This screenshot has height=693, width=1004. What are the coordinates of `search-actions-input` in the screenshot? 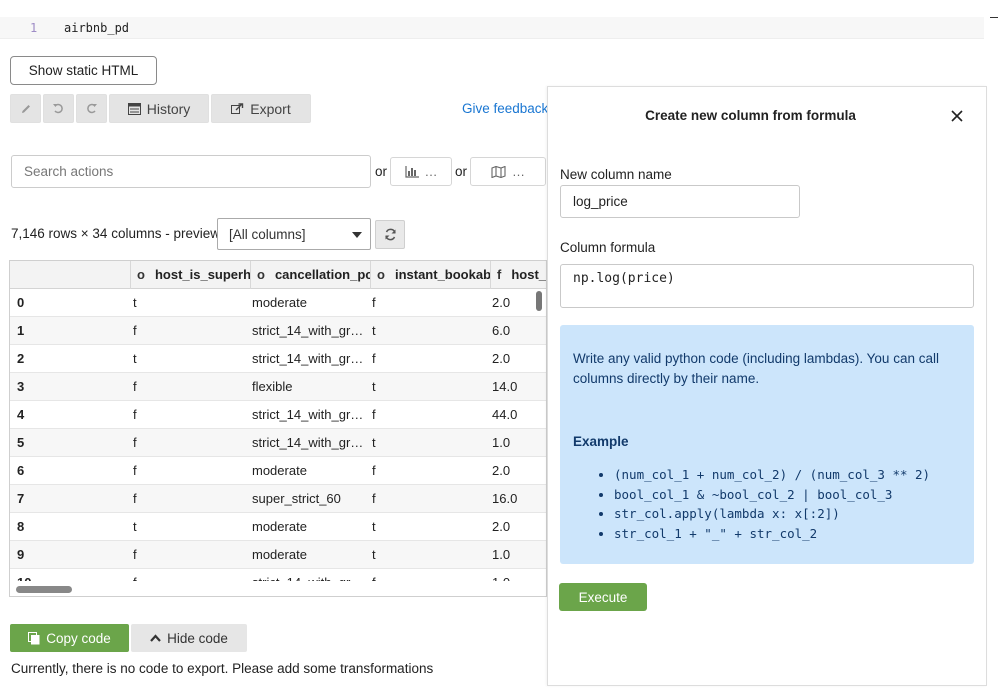 It's located at (191, 171).